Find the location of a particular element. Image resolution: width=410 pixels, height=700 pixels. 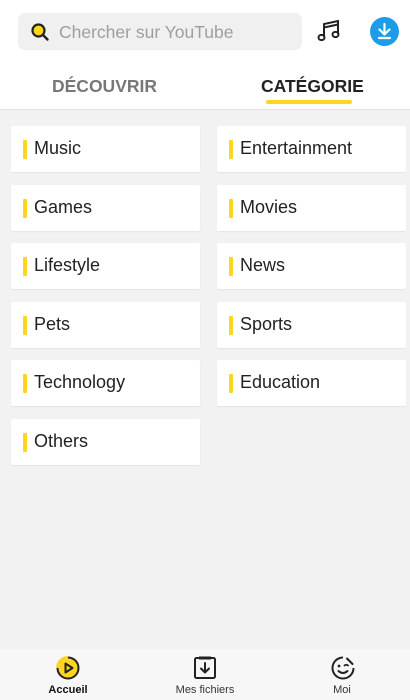

bottom-nav: Accueil Mes fichiers Moi is located at coordinates (205, 674).